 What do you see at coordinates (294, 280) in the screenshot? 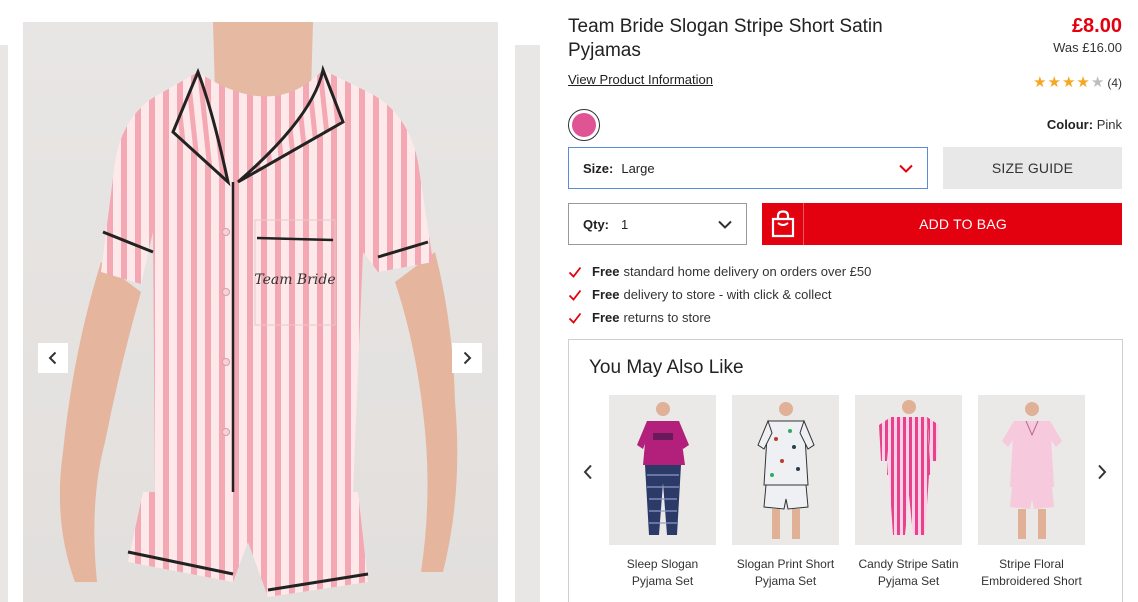
I see `pocket-embroidery: Team Bride` at bounding box center [294, 280].